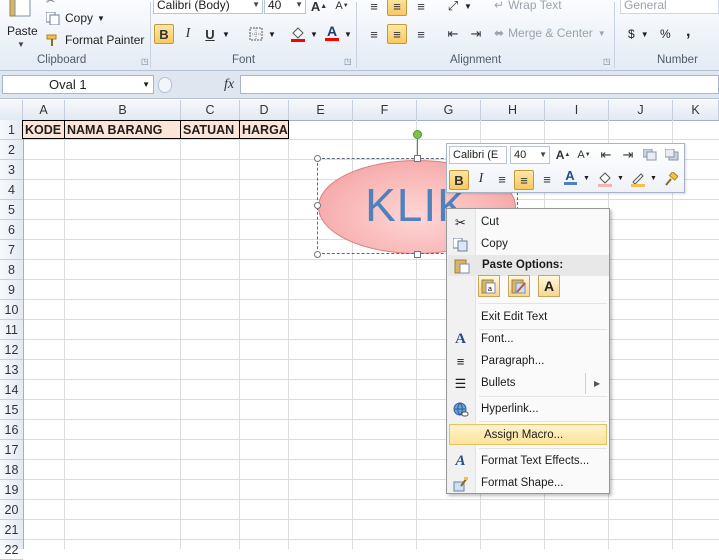 Image resolution: width=719 pixels, height=560 pixels. Describe the element at coordinates (550, 33) in the screenshot. I see `merge-center-button: ⬌ Merge & Center ▼` at that location.